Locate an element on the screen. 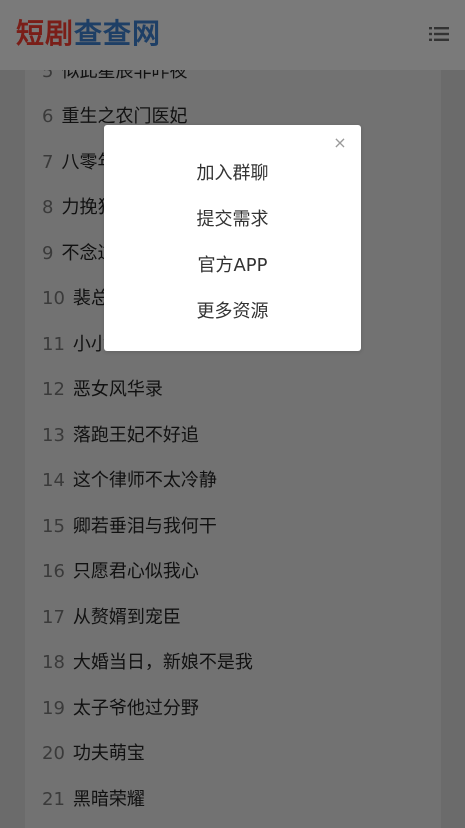 This screenshot has width=465, height=828. list-menu-icon is located at coordinates (439, 34).